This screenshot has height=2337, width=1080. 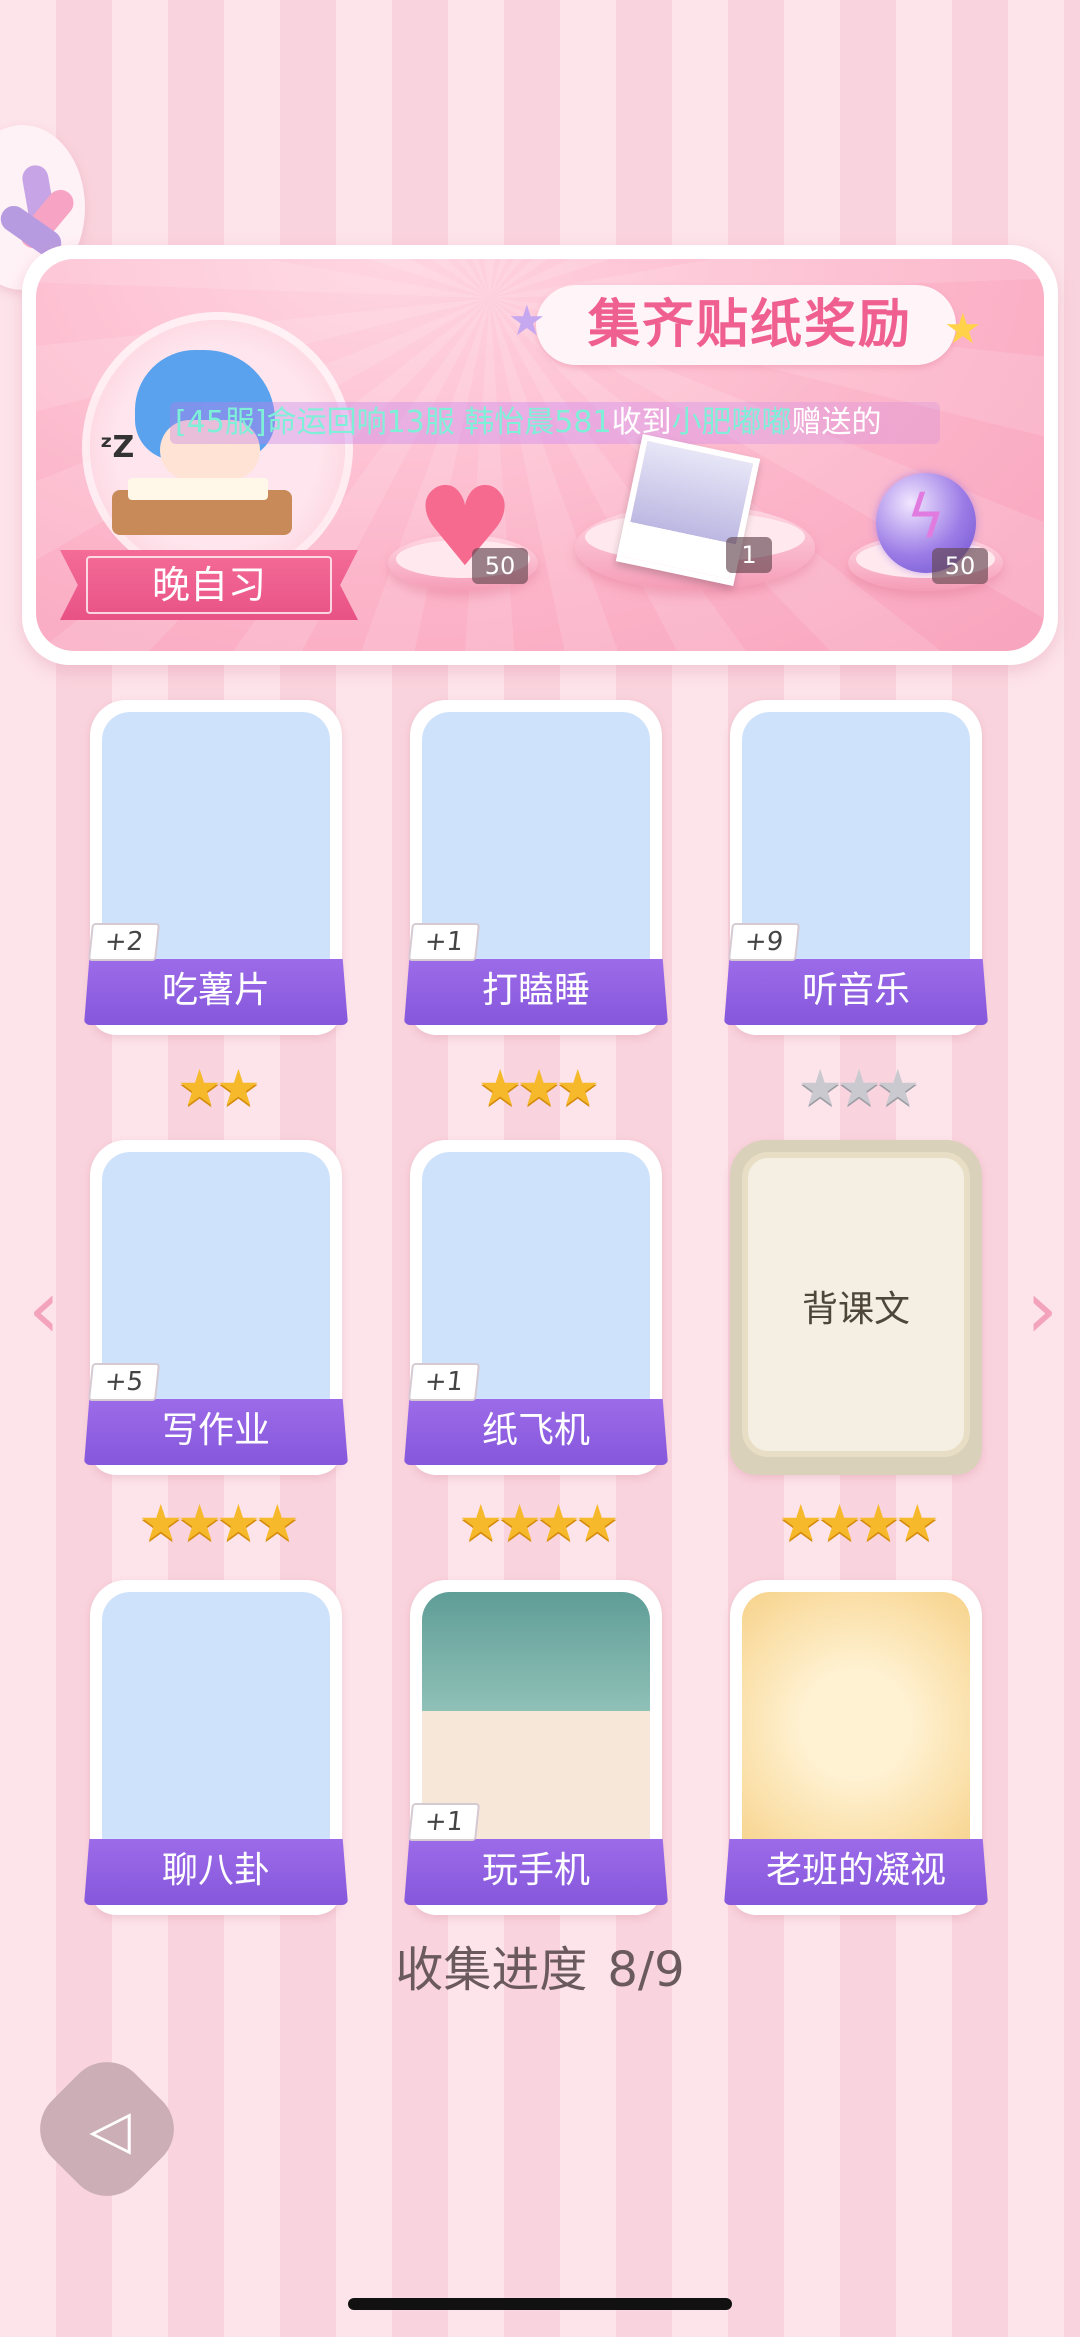 I want to click on sticker-label: 背课文, so click(x=855, y=1309).